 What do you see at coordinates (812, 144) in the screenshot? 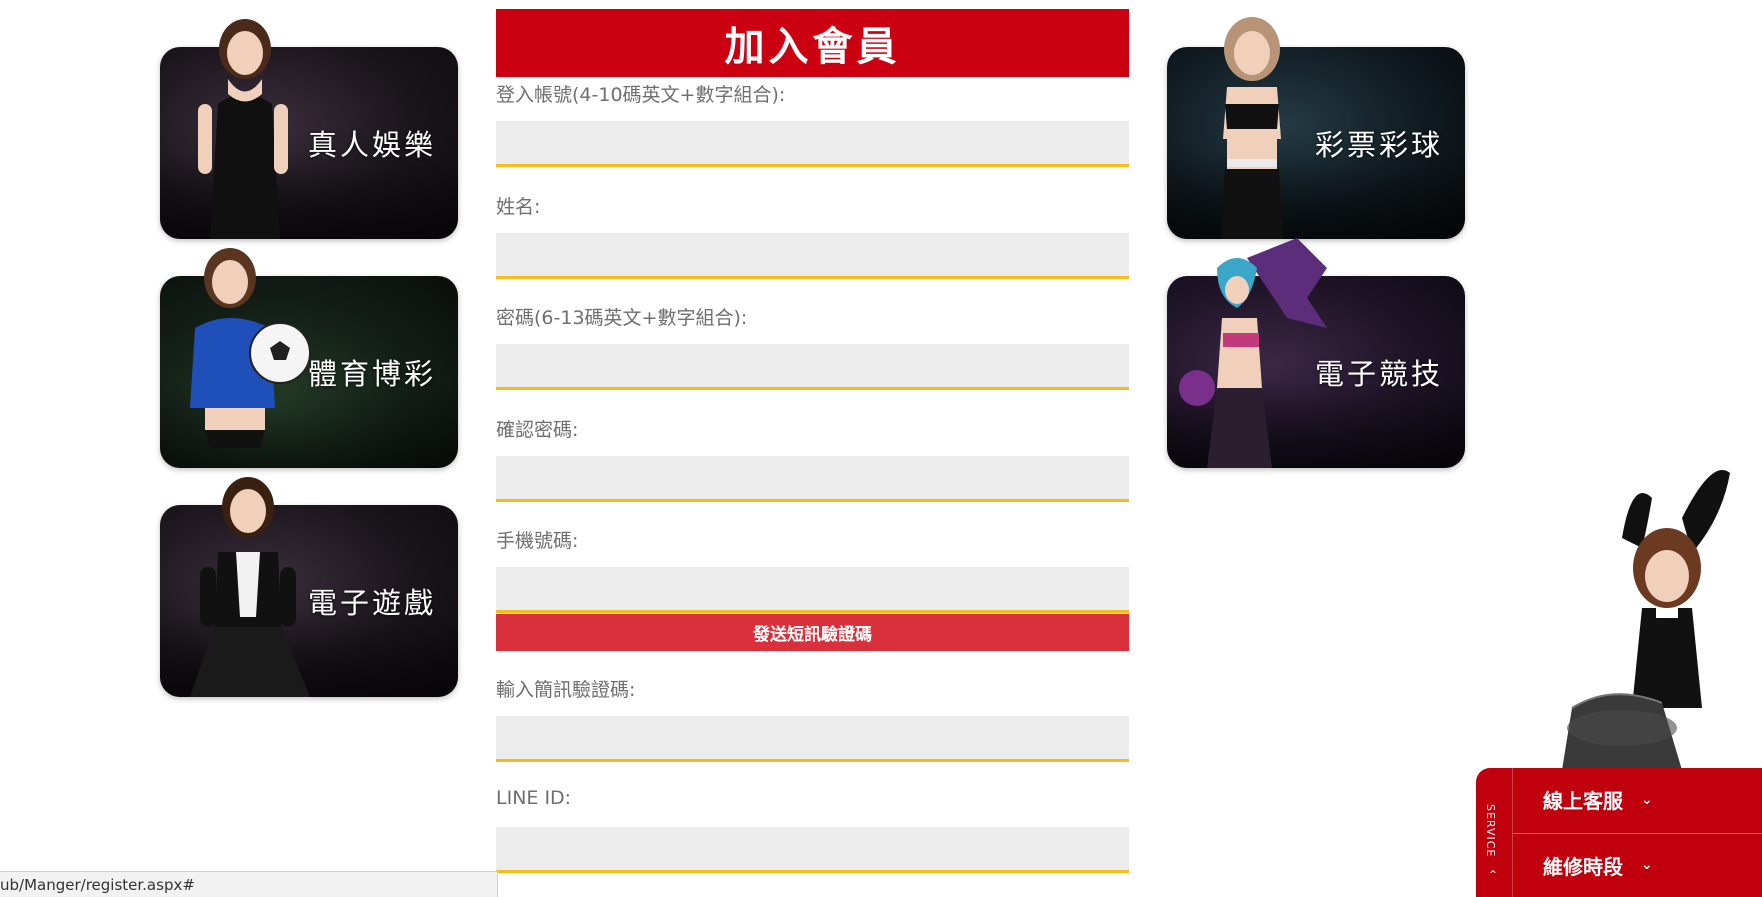
I see `username-input` at bounding box center [812, 144].